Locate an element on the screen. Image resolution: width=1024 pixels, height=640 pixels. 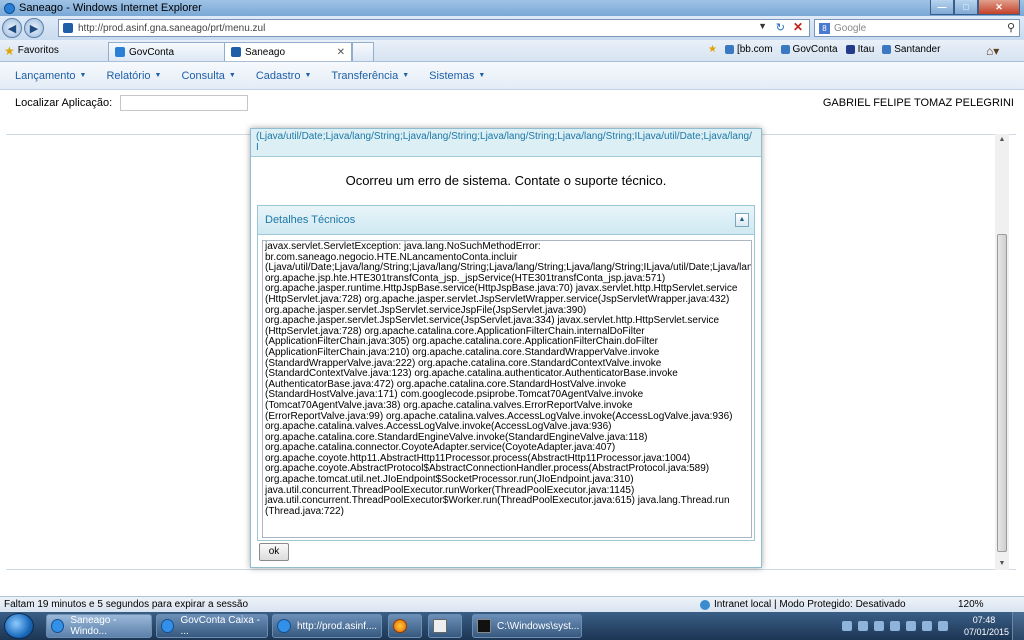
favorites-button: ★ Favoritos is located at coordinates (29, 51).